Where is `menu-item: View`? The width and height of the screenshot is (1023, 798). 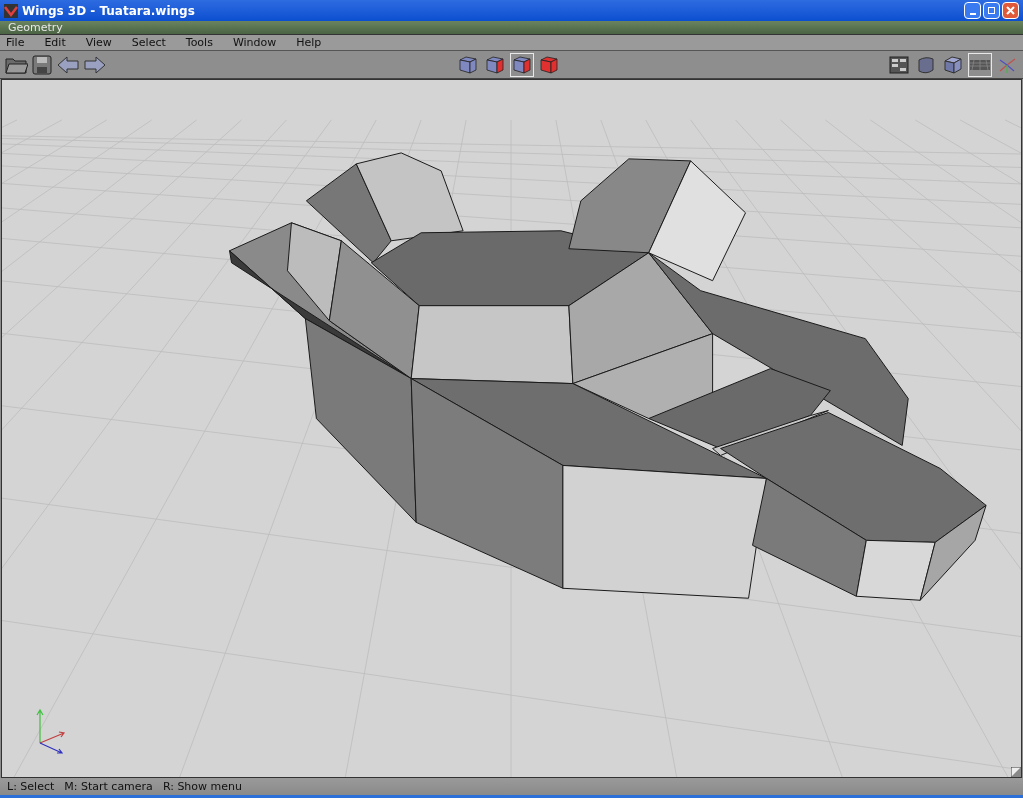 menu-item: View is located at coordinates (98, 42).